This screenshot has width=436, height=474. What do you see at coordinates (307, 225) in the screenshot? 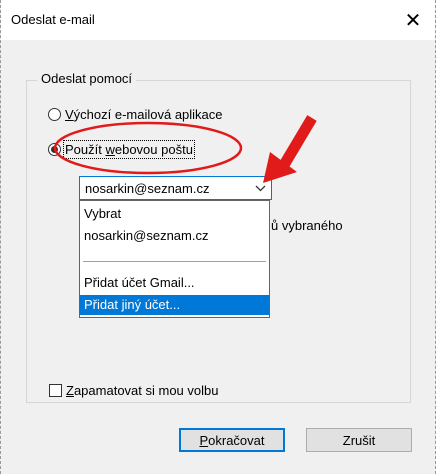
I see `obscured-label-text: ů vybraného` at bounding box center [307, 225].